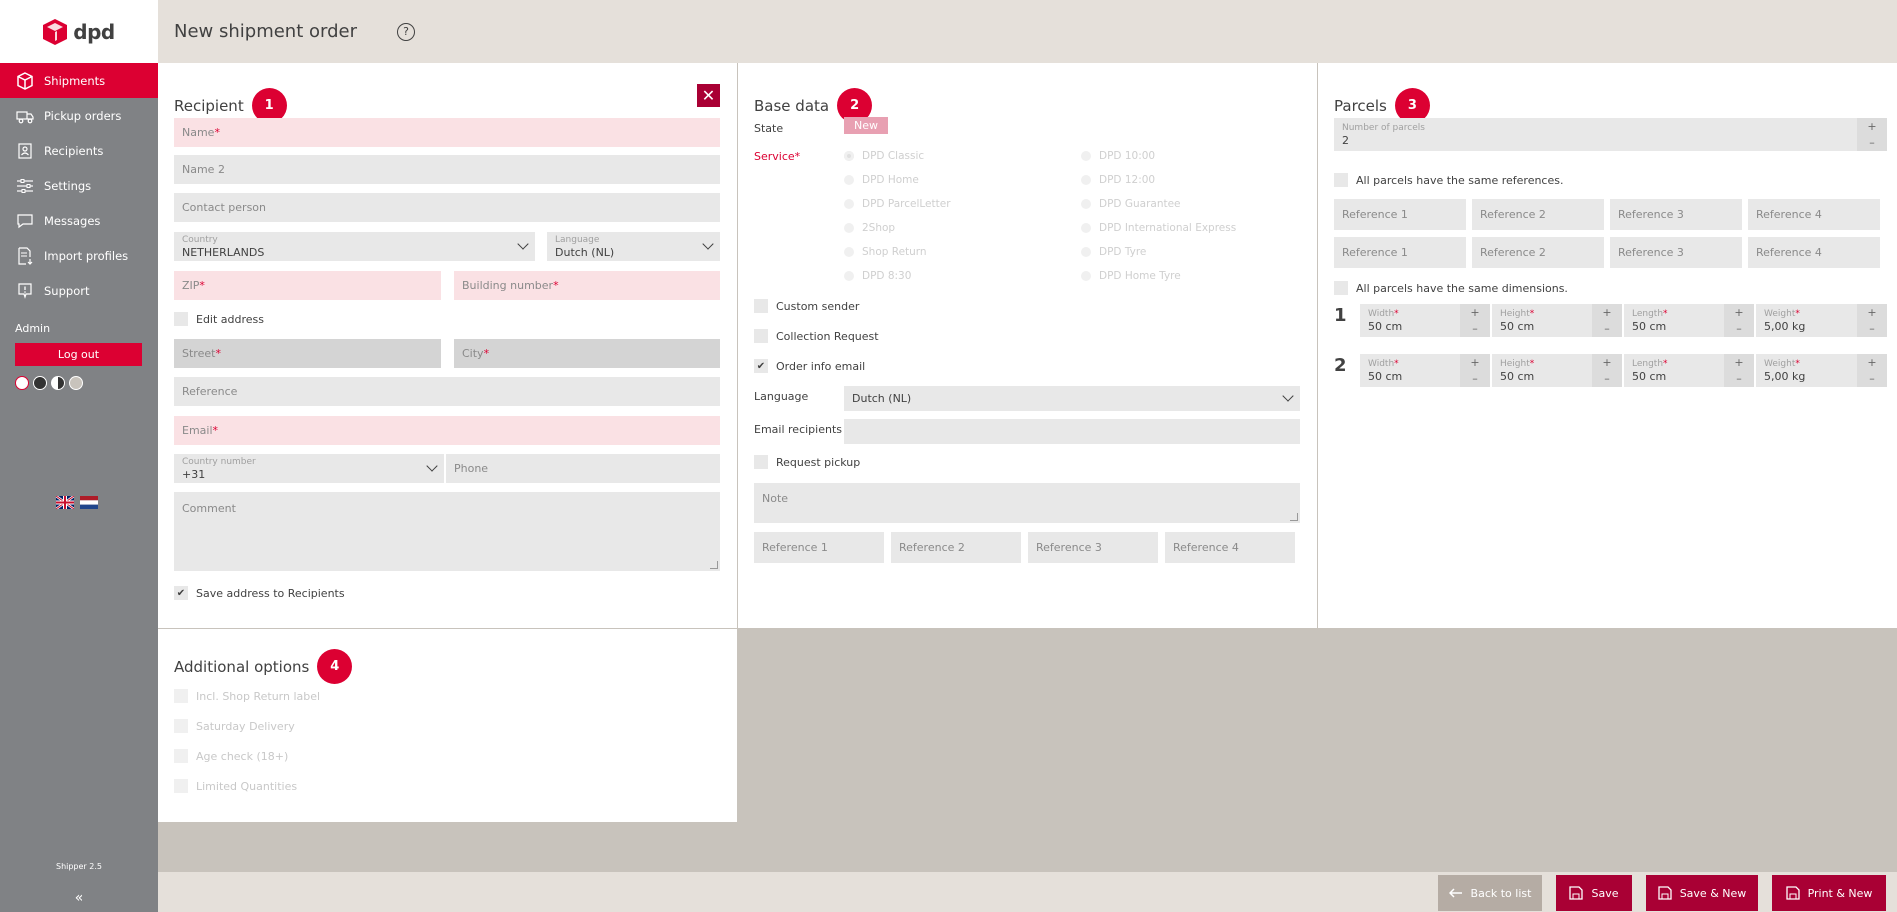  What do you see at coordinates (1118, 156) in the screenshot?
I see `service-radio-dpd-1000: DPD 10:00` at bounding box center [1118, 156].